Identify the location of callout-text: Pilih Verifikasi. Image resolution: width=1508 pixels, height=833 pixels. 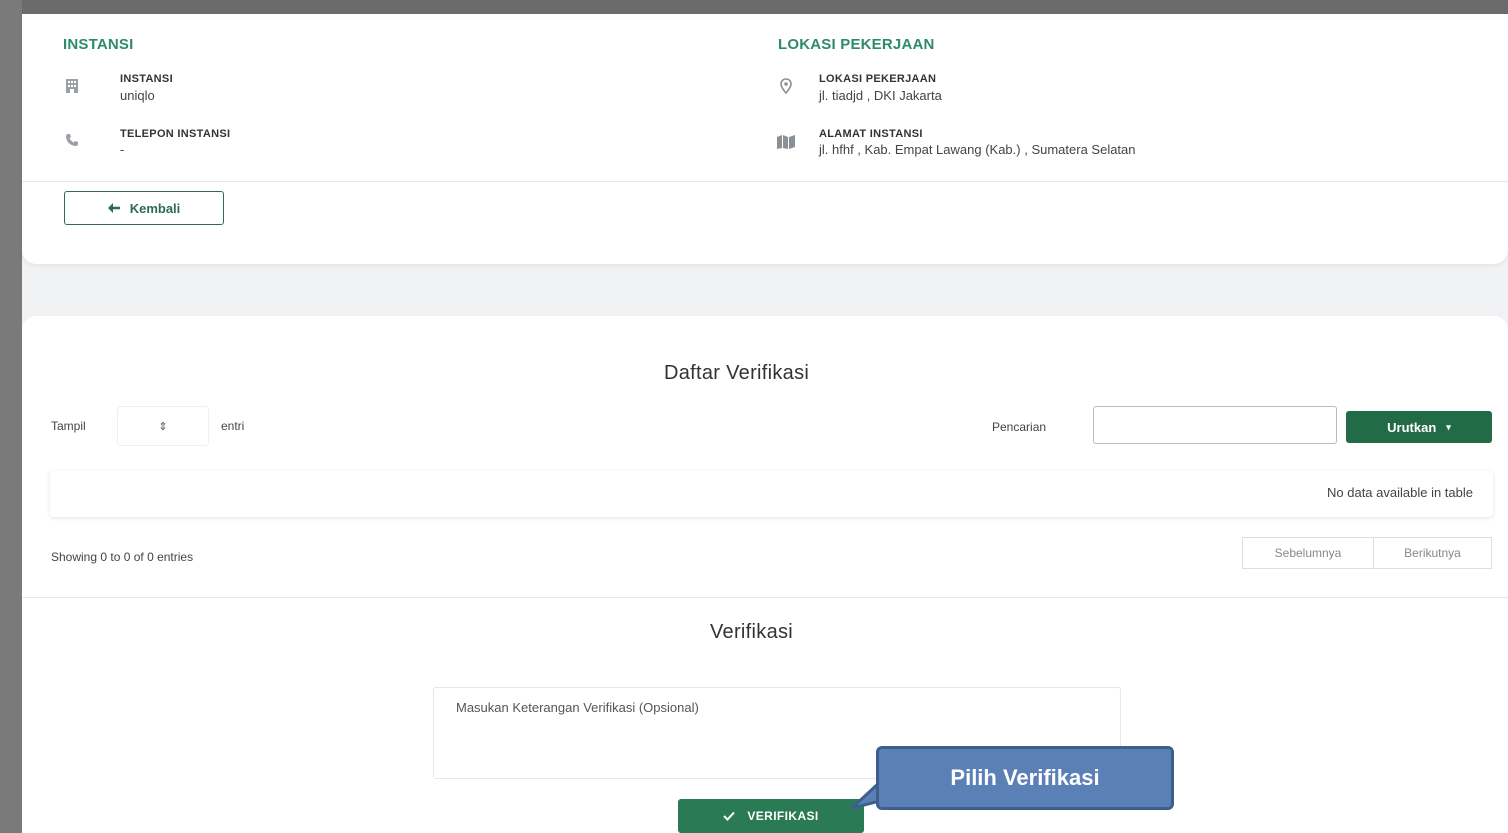
(1025, 777).